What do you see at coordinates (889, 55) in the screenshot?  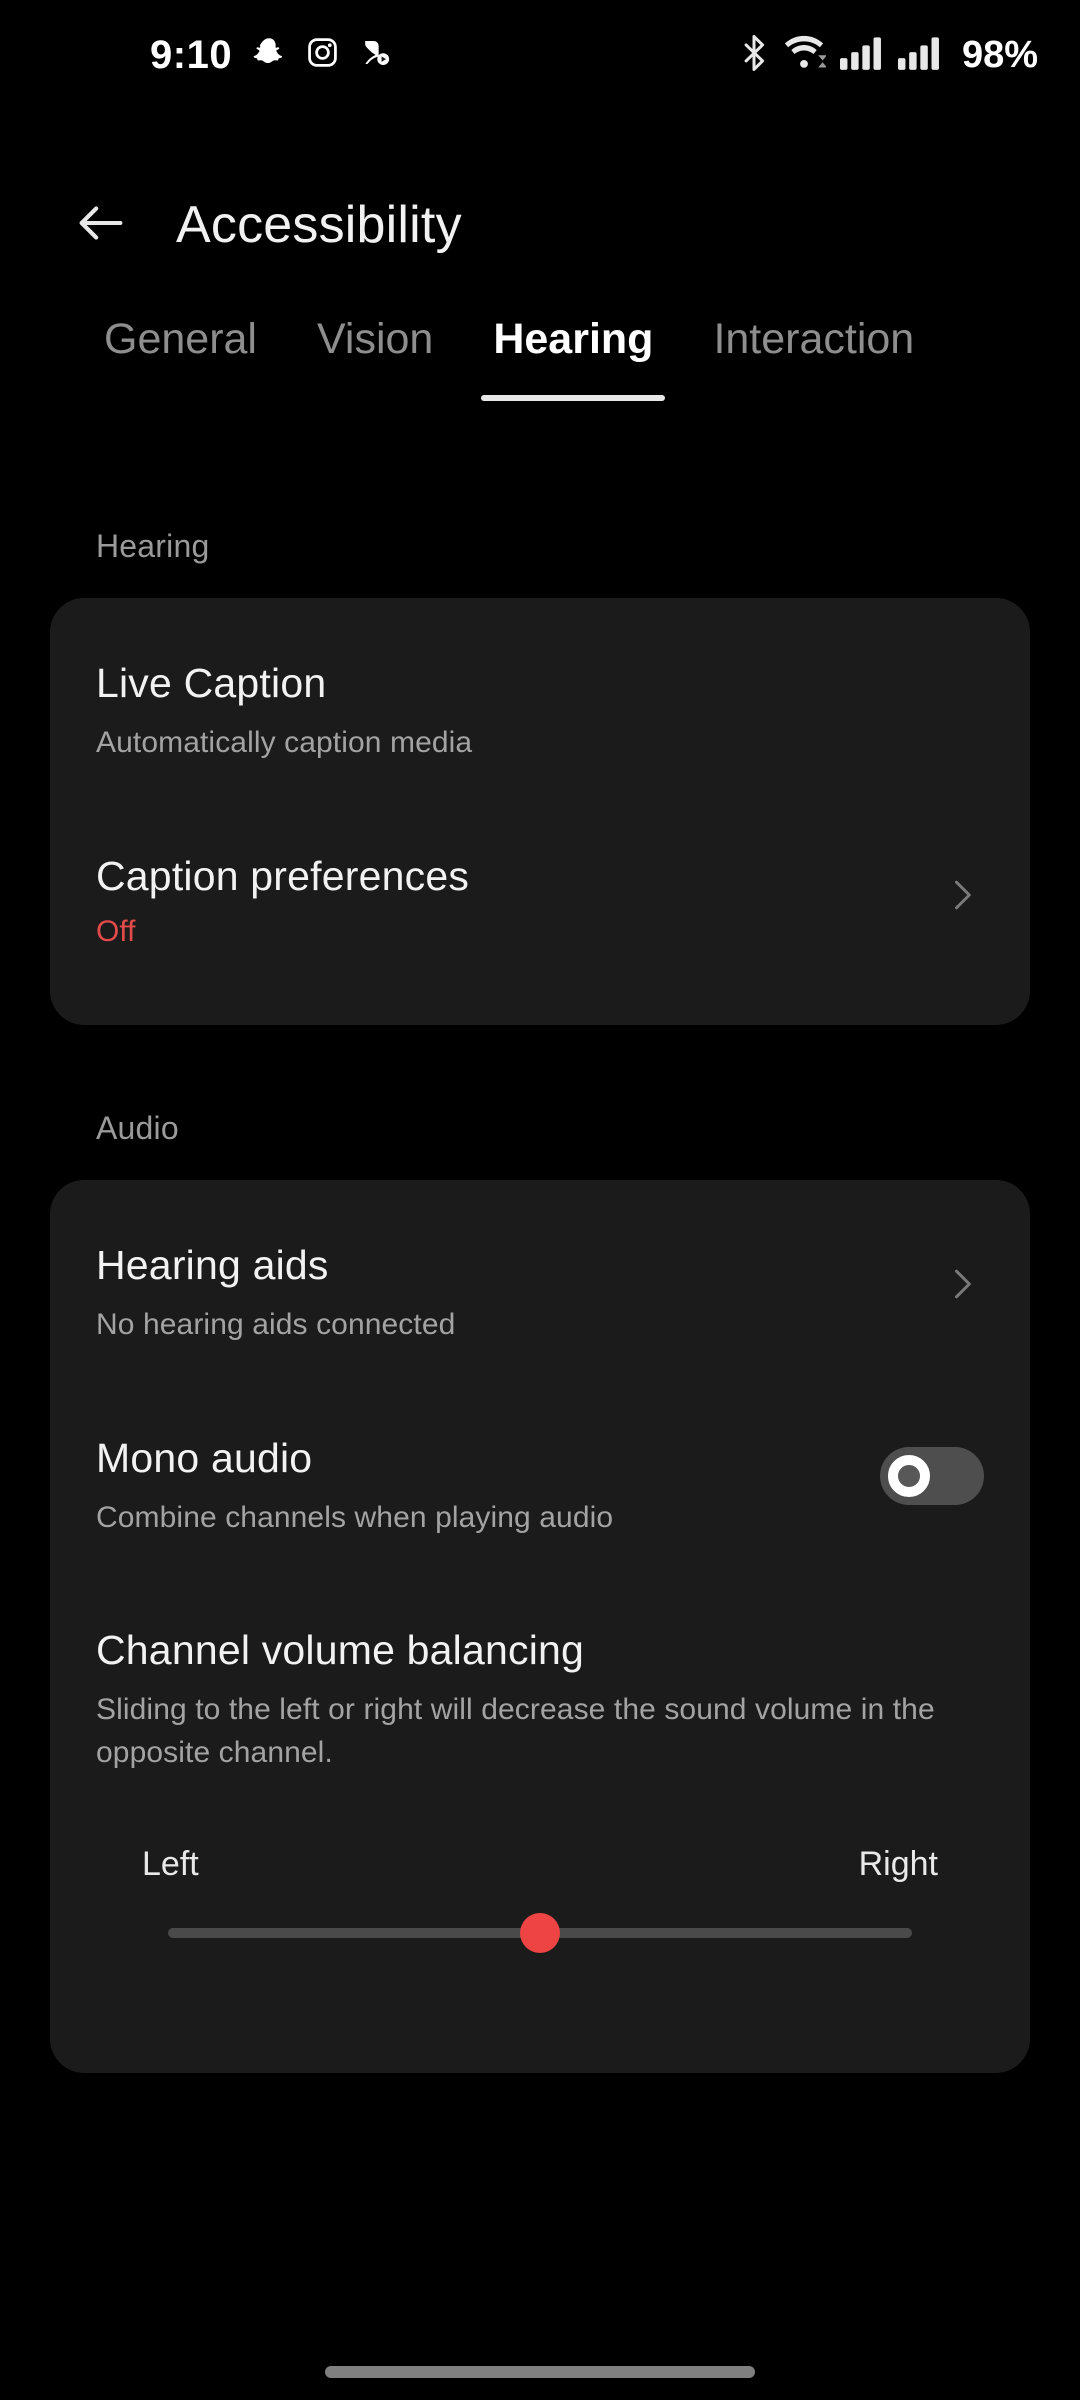 I see `status-bar-right: 98%` at bounding box center [889, 55].